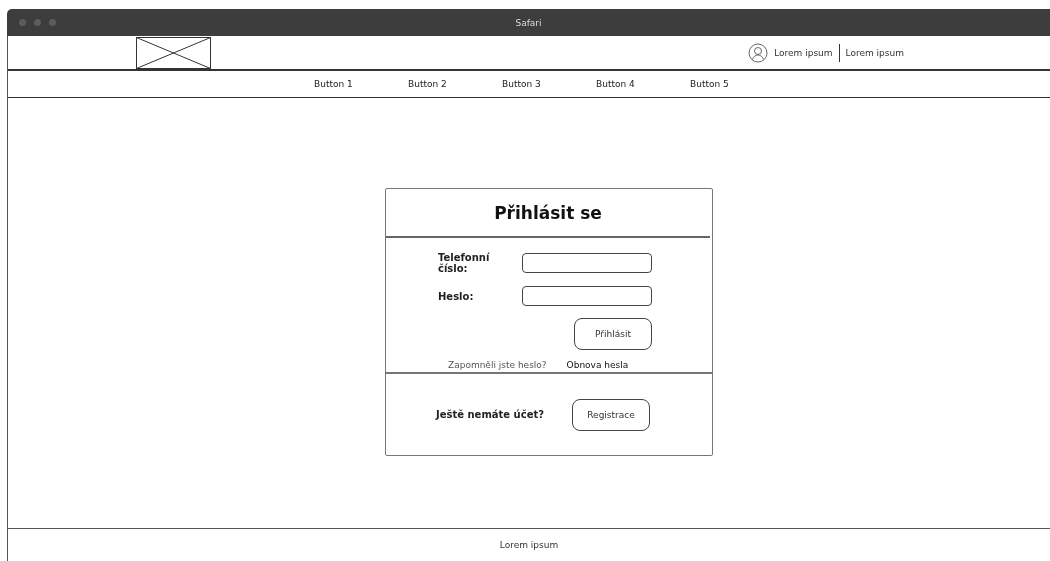 This screenshot has height=561, width=1050. Describe the element at coordinates (490, 414) in the screenshot. I see `register-prompt: Ještě nemáte účet?` at that location.